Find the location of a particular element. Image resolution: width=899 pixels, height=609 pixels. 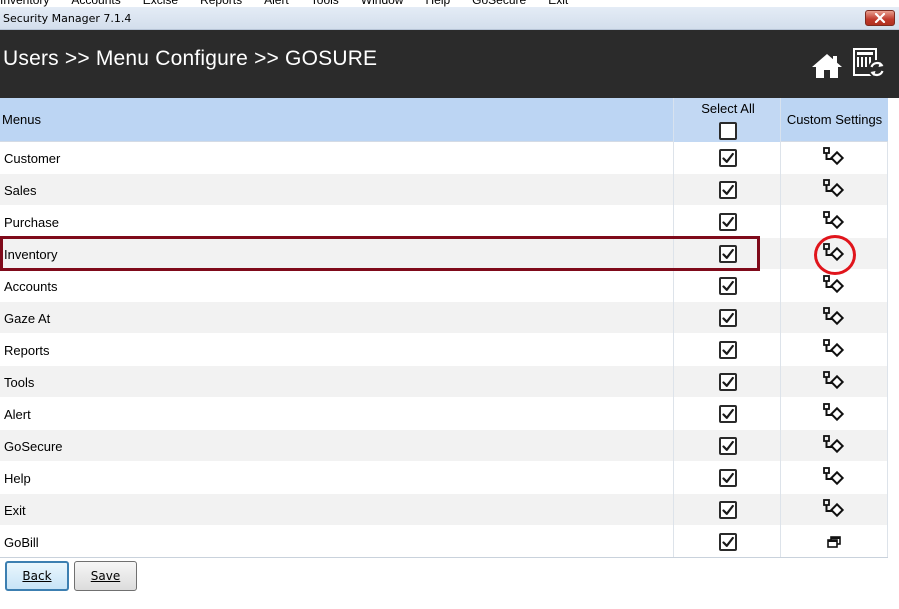

menu-row: Customer is located at coordinates (444, 158).